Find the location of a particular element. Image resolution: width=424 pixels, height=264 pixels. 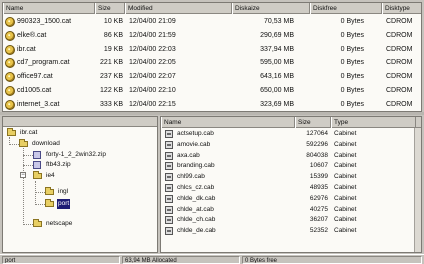

file-cell: chlde_dk.cab is located at coordinates (196, 198).